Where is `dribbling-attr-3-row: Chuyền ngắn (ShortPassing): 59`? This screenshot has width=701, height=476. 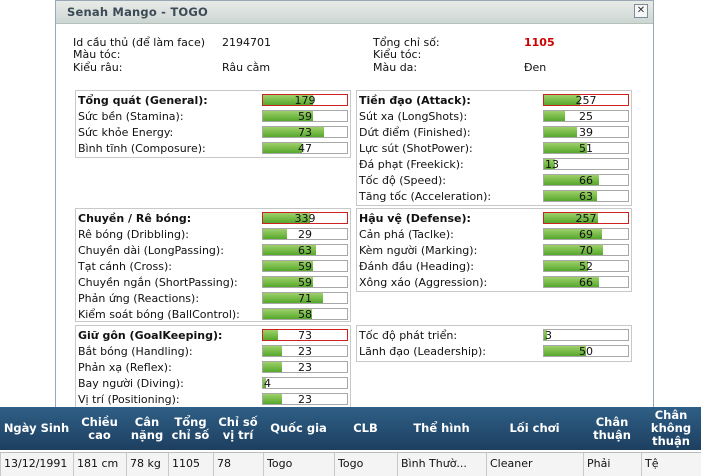
dribbling-attr-3-row: Chuyền ngắn (ShortPassing): 59 is located at coordinates (213, 283).